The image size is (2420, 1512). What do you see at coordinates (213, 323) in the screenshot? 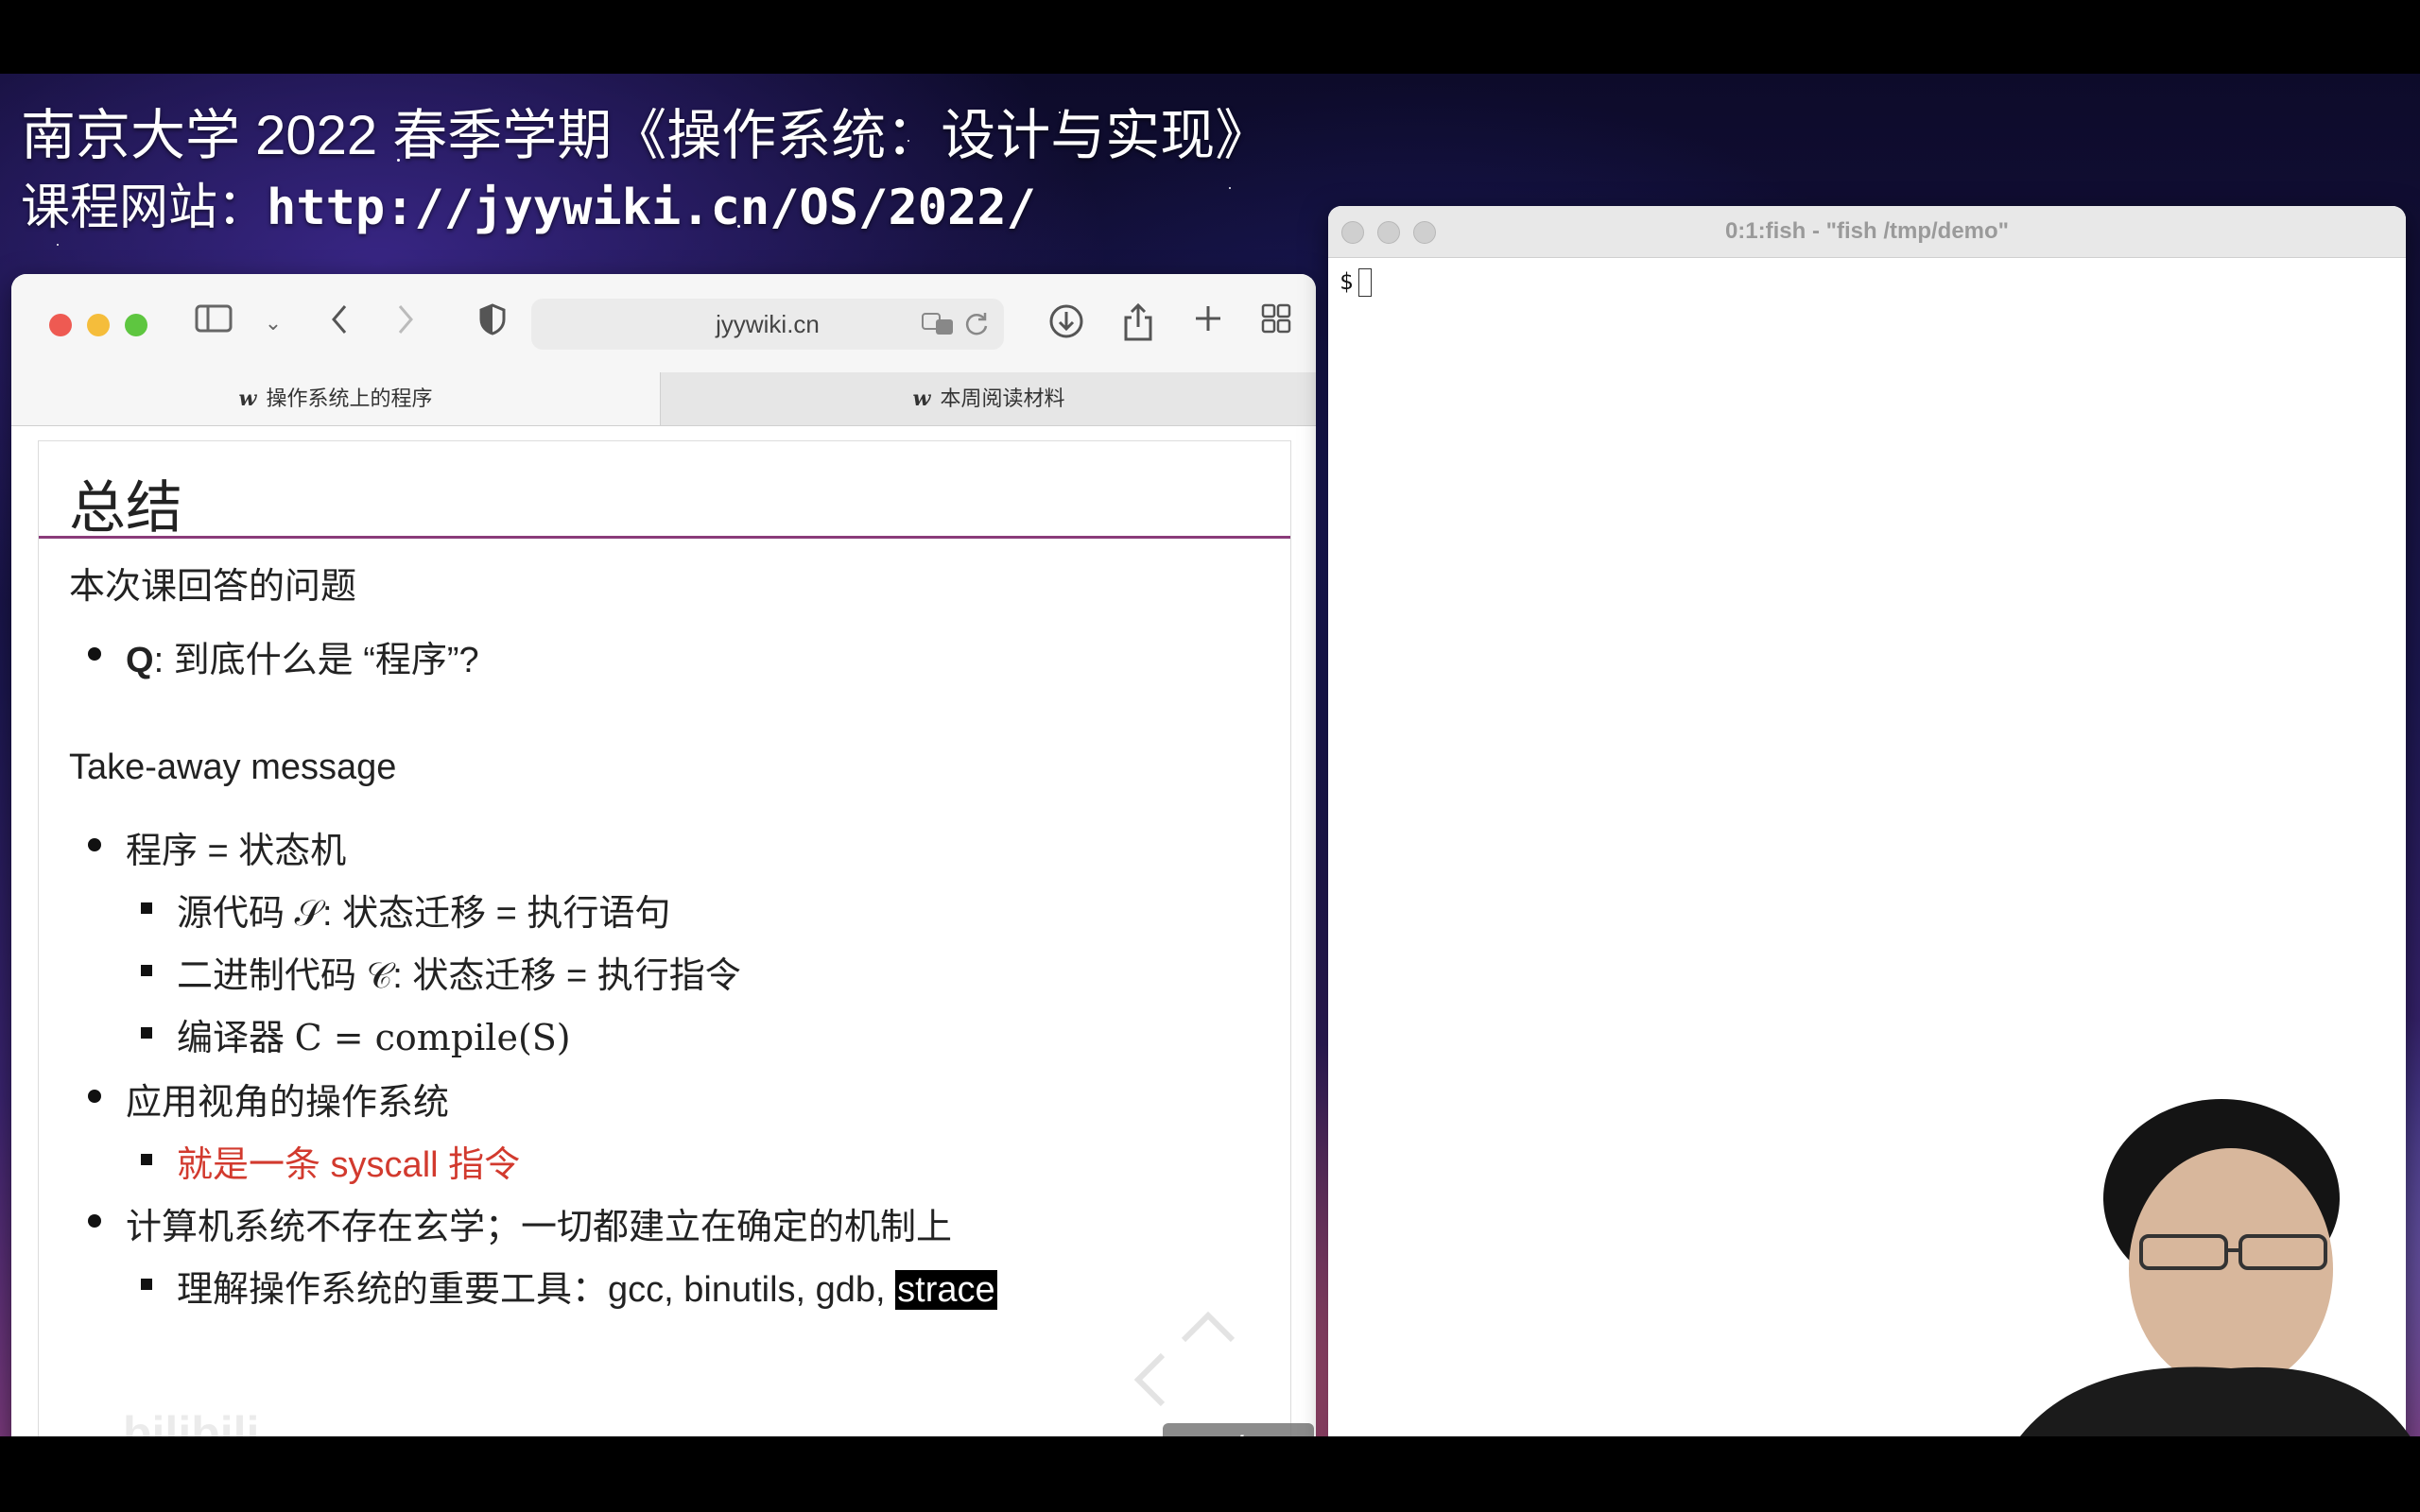
I see `sidebar-toggle-icon` at bounding box center [213, 323].